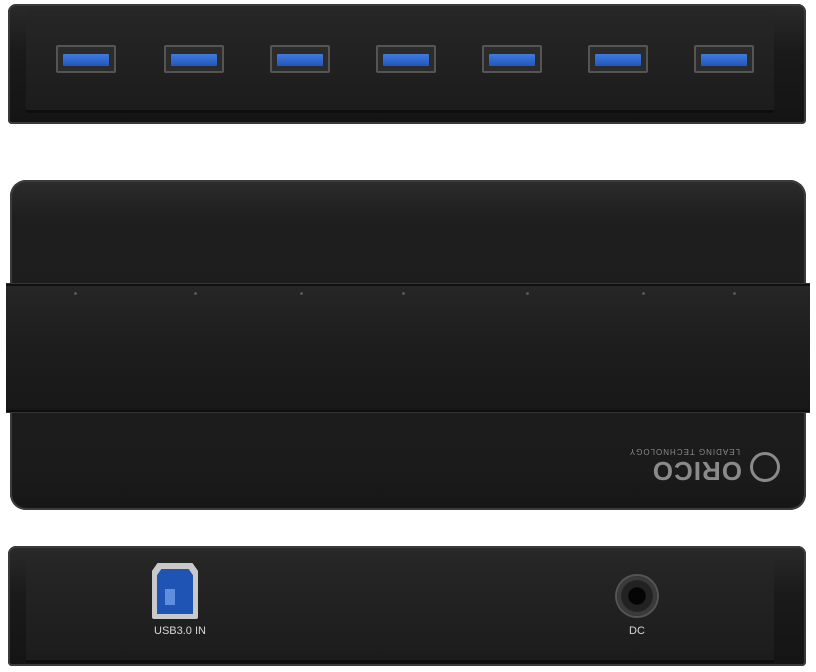 The height and width of the screenshot is (672, 816). What do you see at coordinates (637, 596) in the screenshot?
I see `dc-jack-icon` at bounding box center [637, 596].